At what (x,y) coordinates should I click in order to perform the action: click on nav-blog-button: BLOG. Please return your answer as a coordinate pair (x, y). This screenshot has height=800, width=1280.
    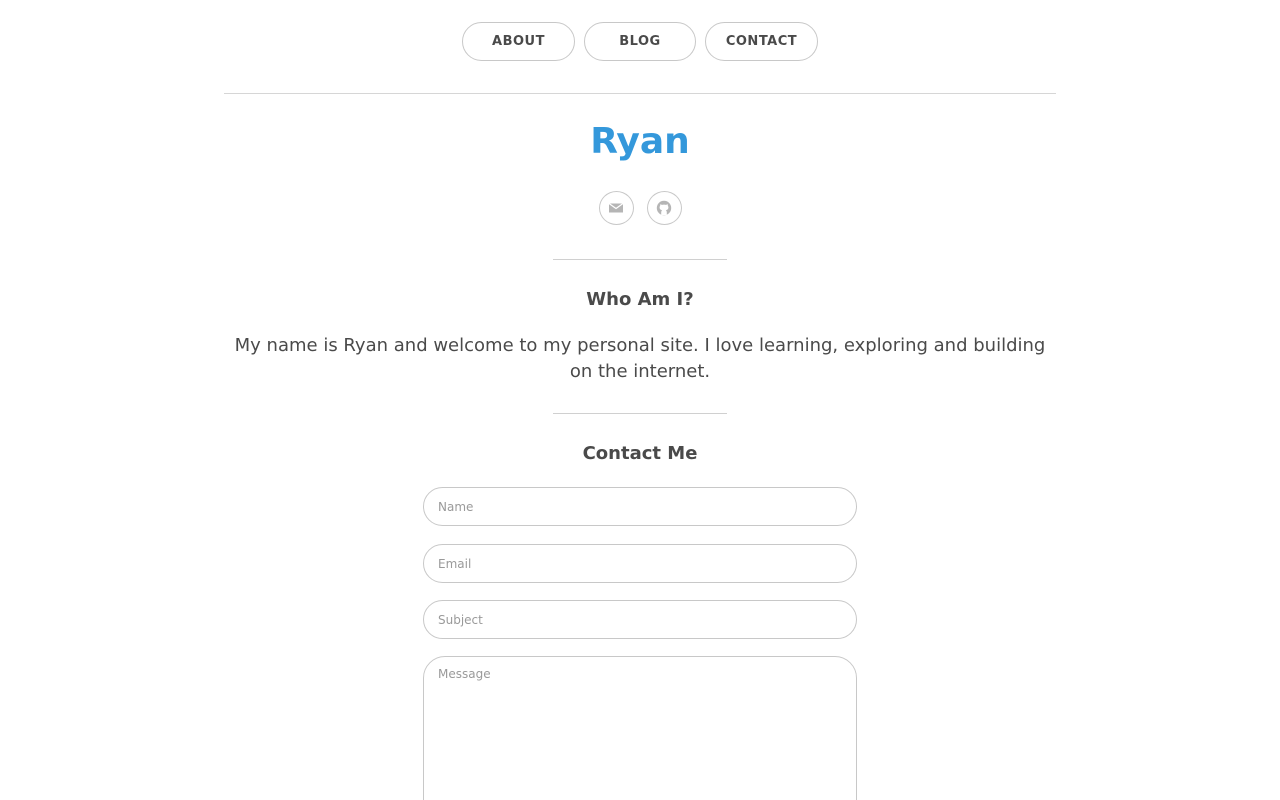
    Looking at the image, I should click on (640, 41).